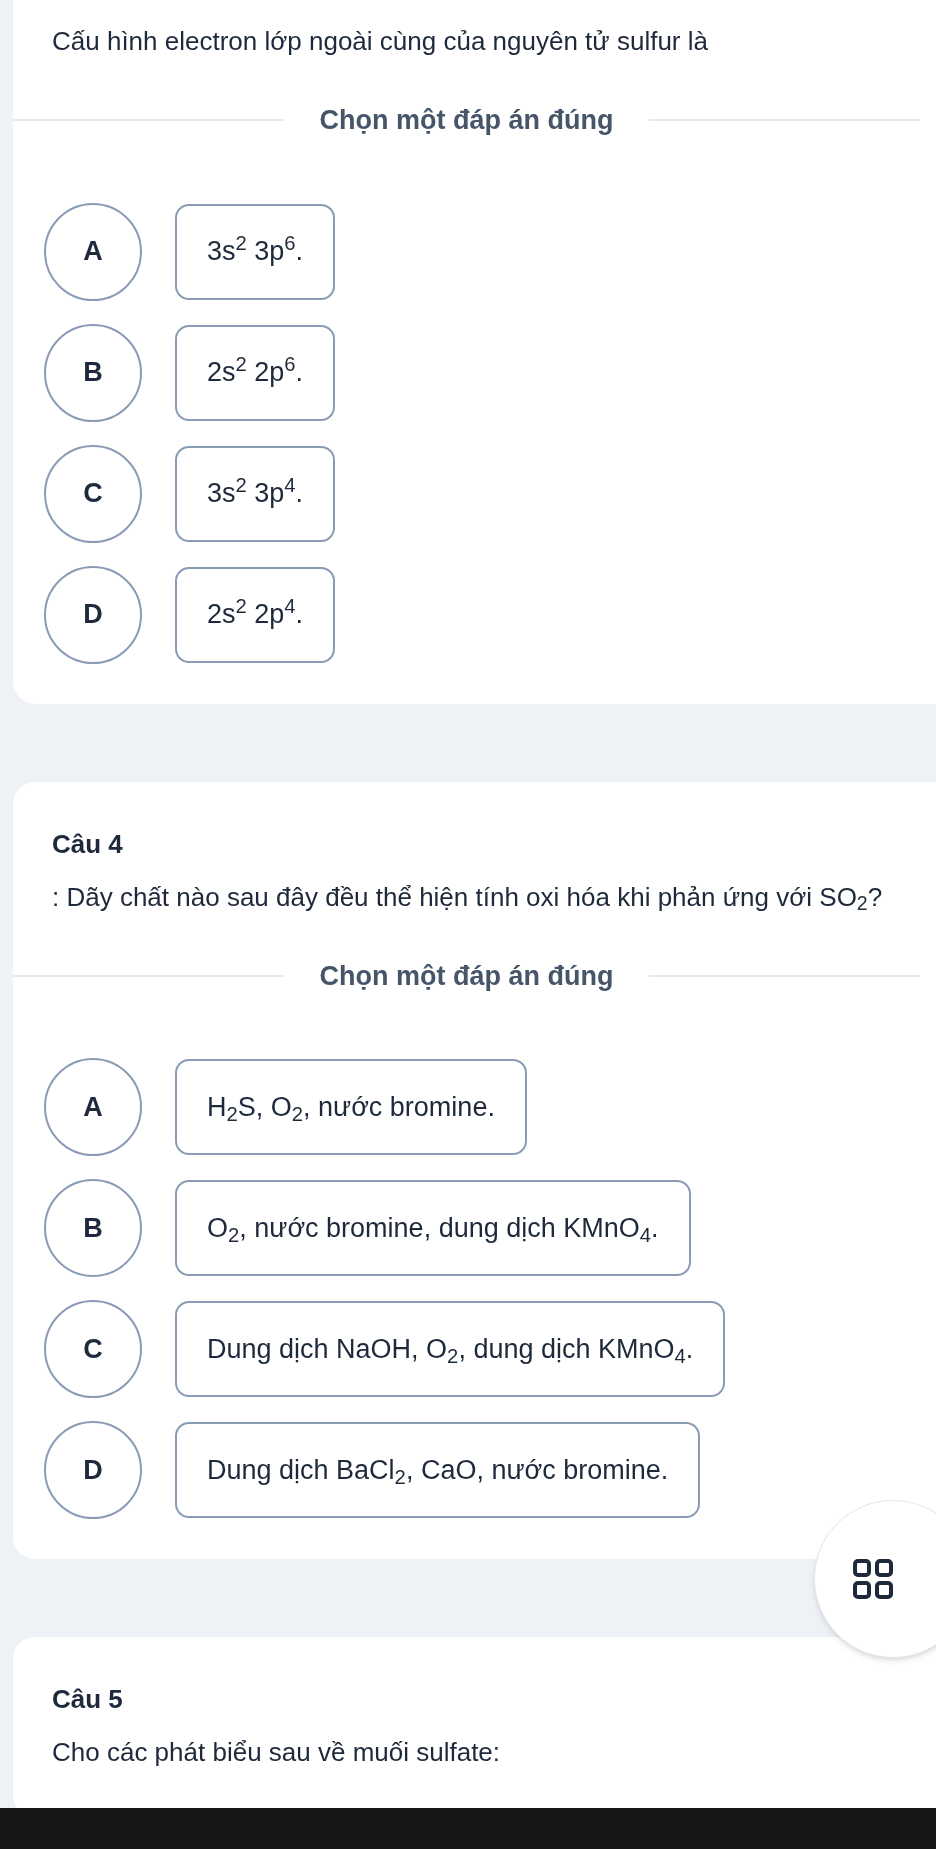 The height and width of the screenshot is (1849, 936). Describe the element at coordinates (255, 614) in the screenshot. I see `answer-option: 2s$^{2}$ 2p$^{4}$.` at that location.